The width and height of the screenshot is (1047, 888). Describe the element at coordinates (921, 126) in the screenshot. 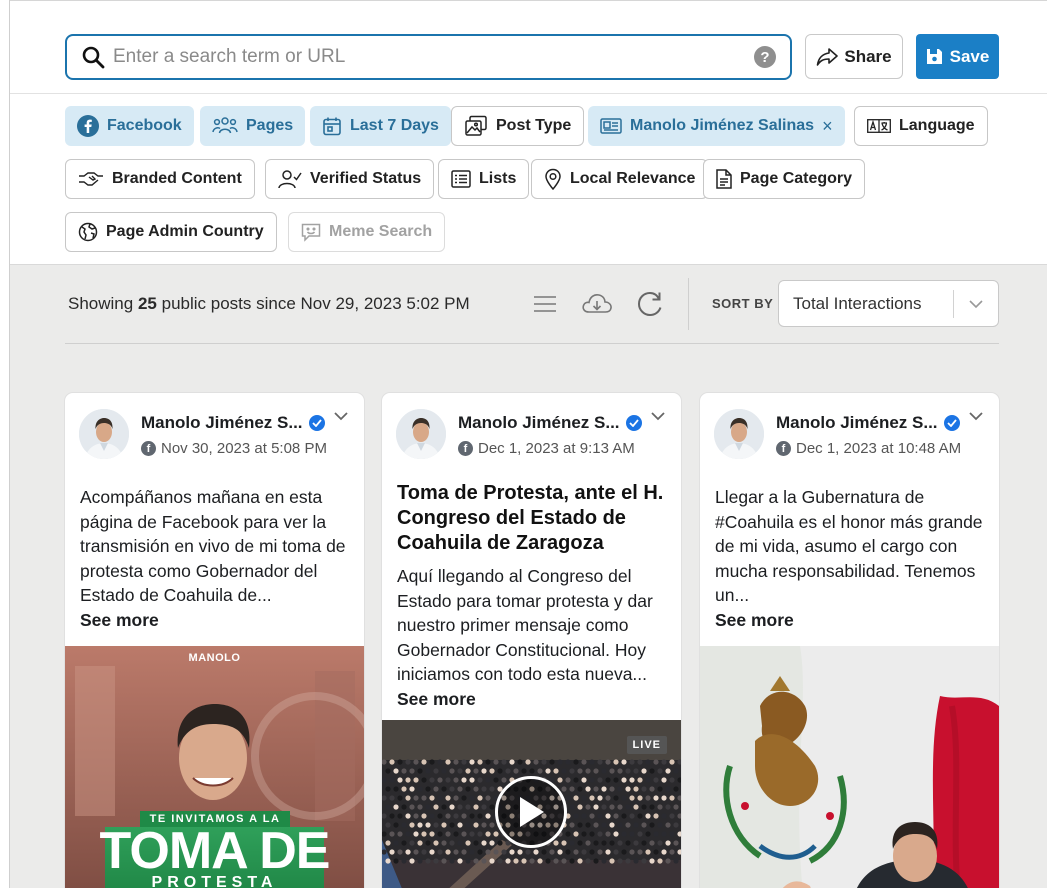

I see `filter-language: Language` at that location.